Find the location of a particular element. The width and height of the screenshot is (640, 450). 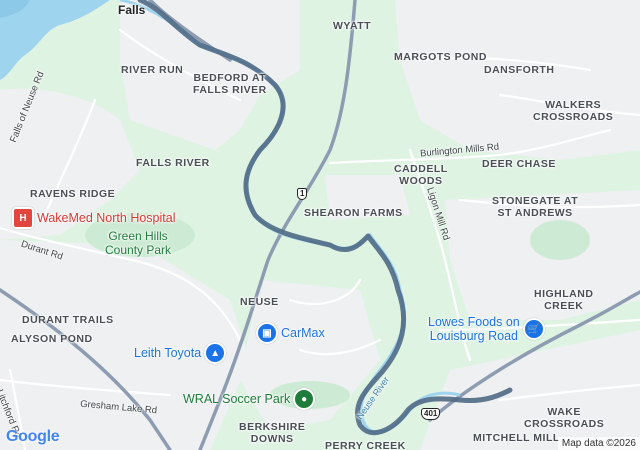

place-label-margots-pond: MARGOTS POND is located at coordinates (440, 57).